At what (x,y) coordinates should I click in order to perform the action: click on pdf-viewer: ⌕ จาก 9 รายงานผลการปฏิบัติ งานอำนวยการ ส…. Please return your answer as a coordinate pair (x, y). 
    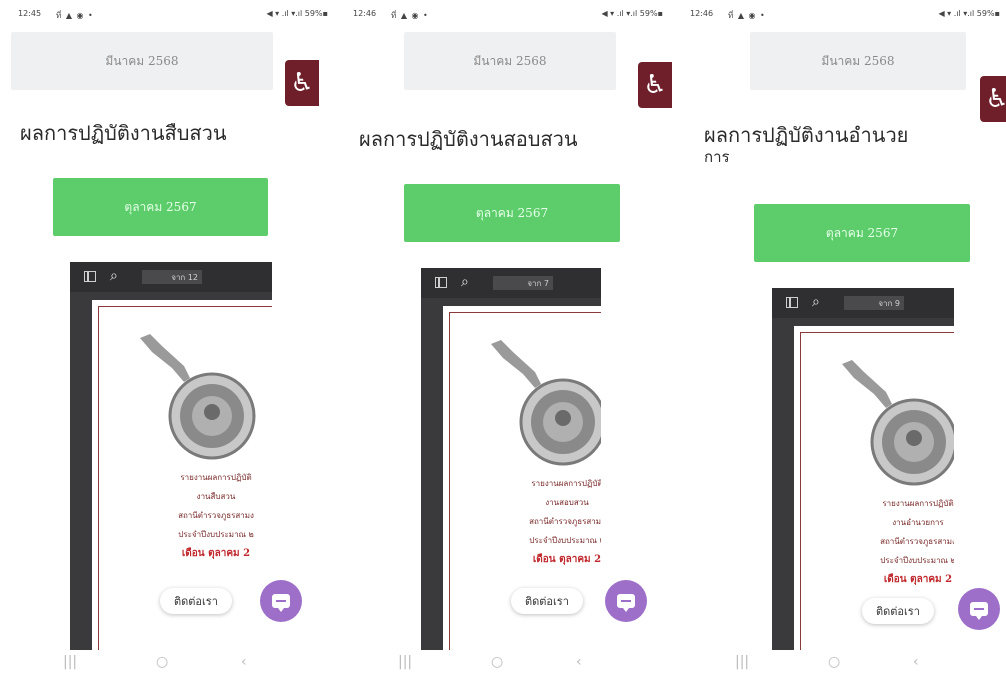
    Looking at the image, I should click on (863, 470).